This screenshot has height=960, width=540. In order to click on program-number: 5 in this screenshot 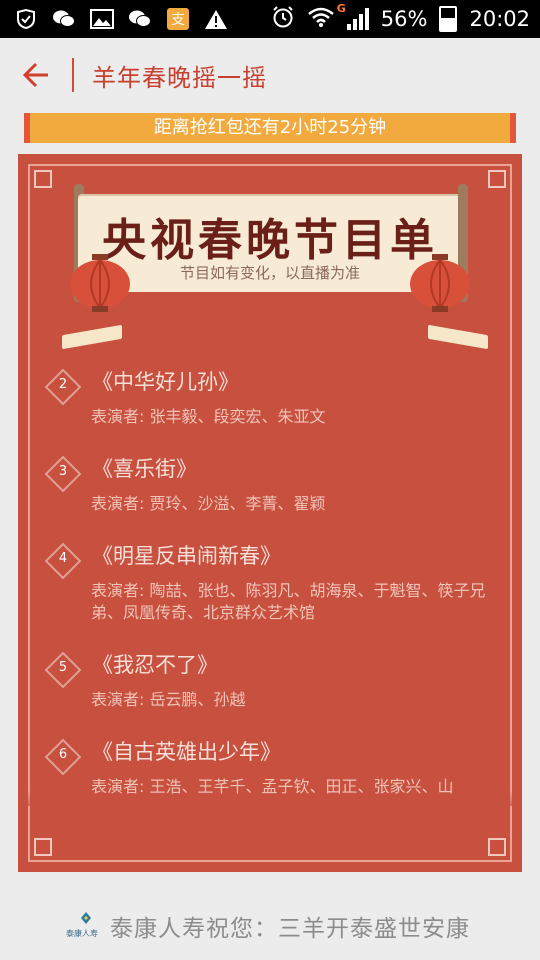, I will do `click(63, 667)`.